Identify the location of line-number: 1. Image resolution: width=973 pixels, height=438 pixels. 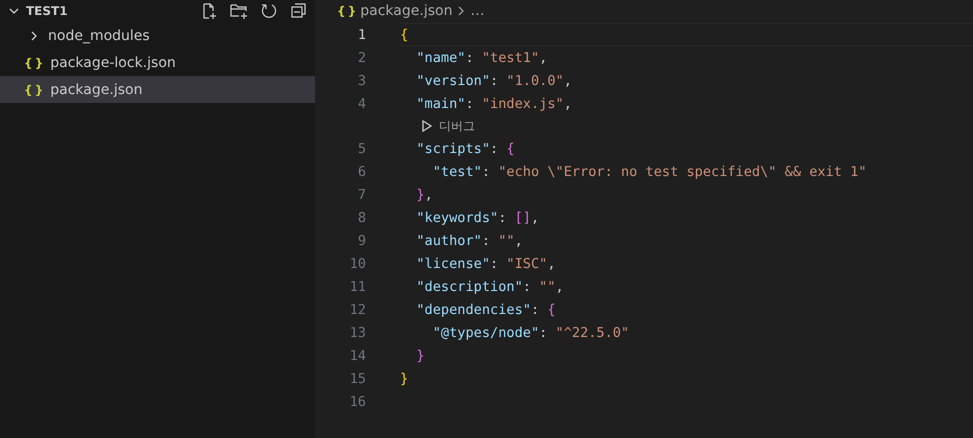
(361, 34).